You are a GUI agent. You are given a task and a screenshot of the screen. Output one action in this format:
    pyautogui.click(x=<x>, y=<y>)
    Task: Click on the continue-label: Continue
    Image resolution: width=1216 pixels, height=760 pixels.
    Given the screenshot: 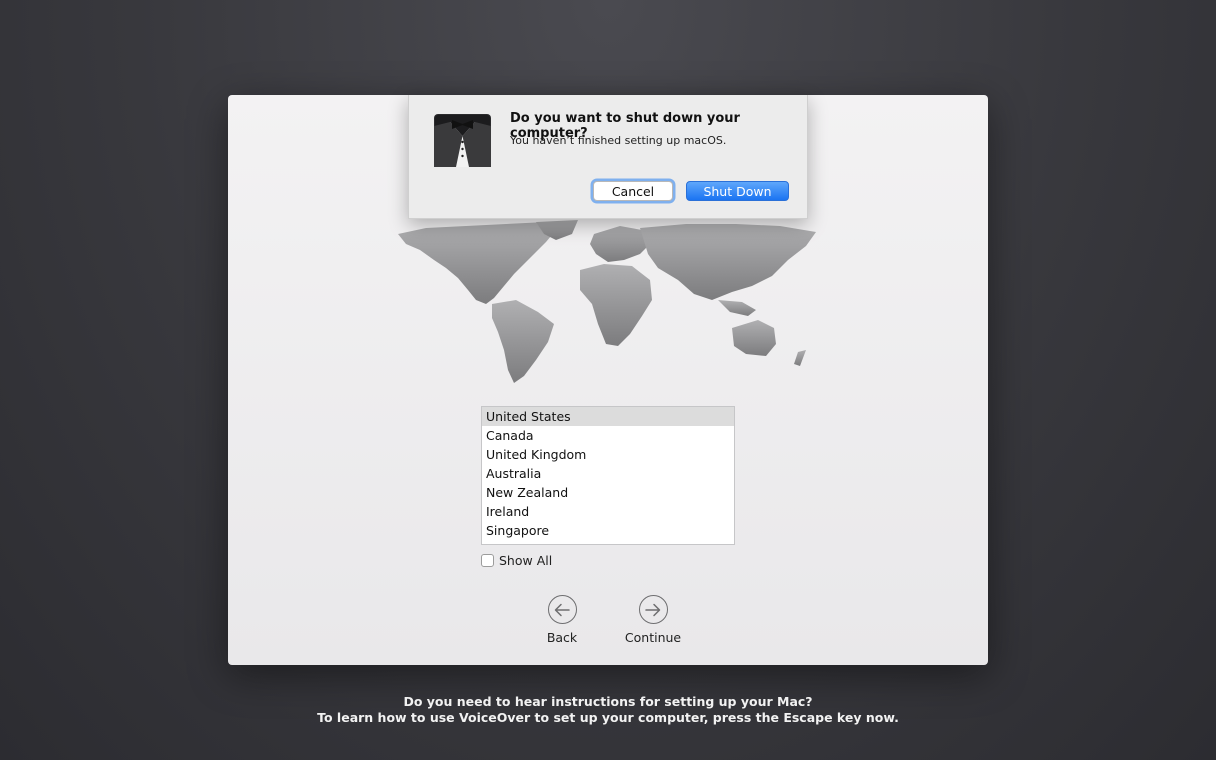 What is the action you would take?
    pyautogui.click(x=653, y=637)
    